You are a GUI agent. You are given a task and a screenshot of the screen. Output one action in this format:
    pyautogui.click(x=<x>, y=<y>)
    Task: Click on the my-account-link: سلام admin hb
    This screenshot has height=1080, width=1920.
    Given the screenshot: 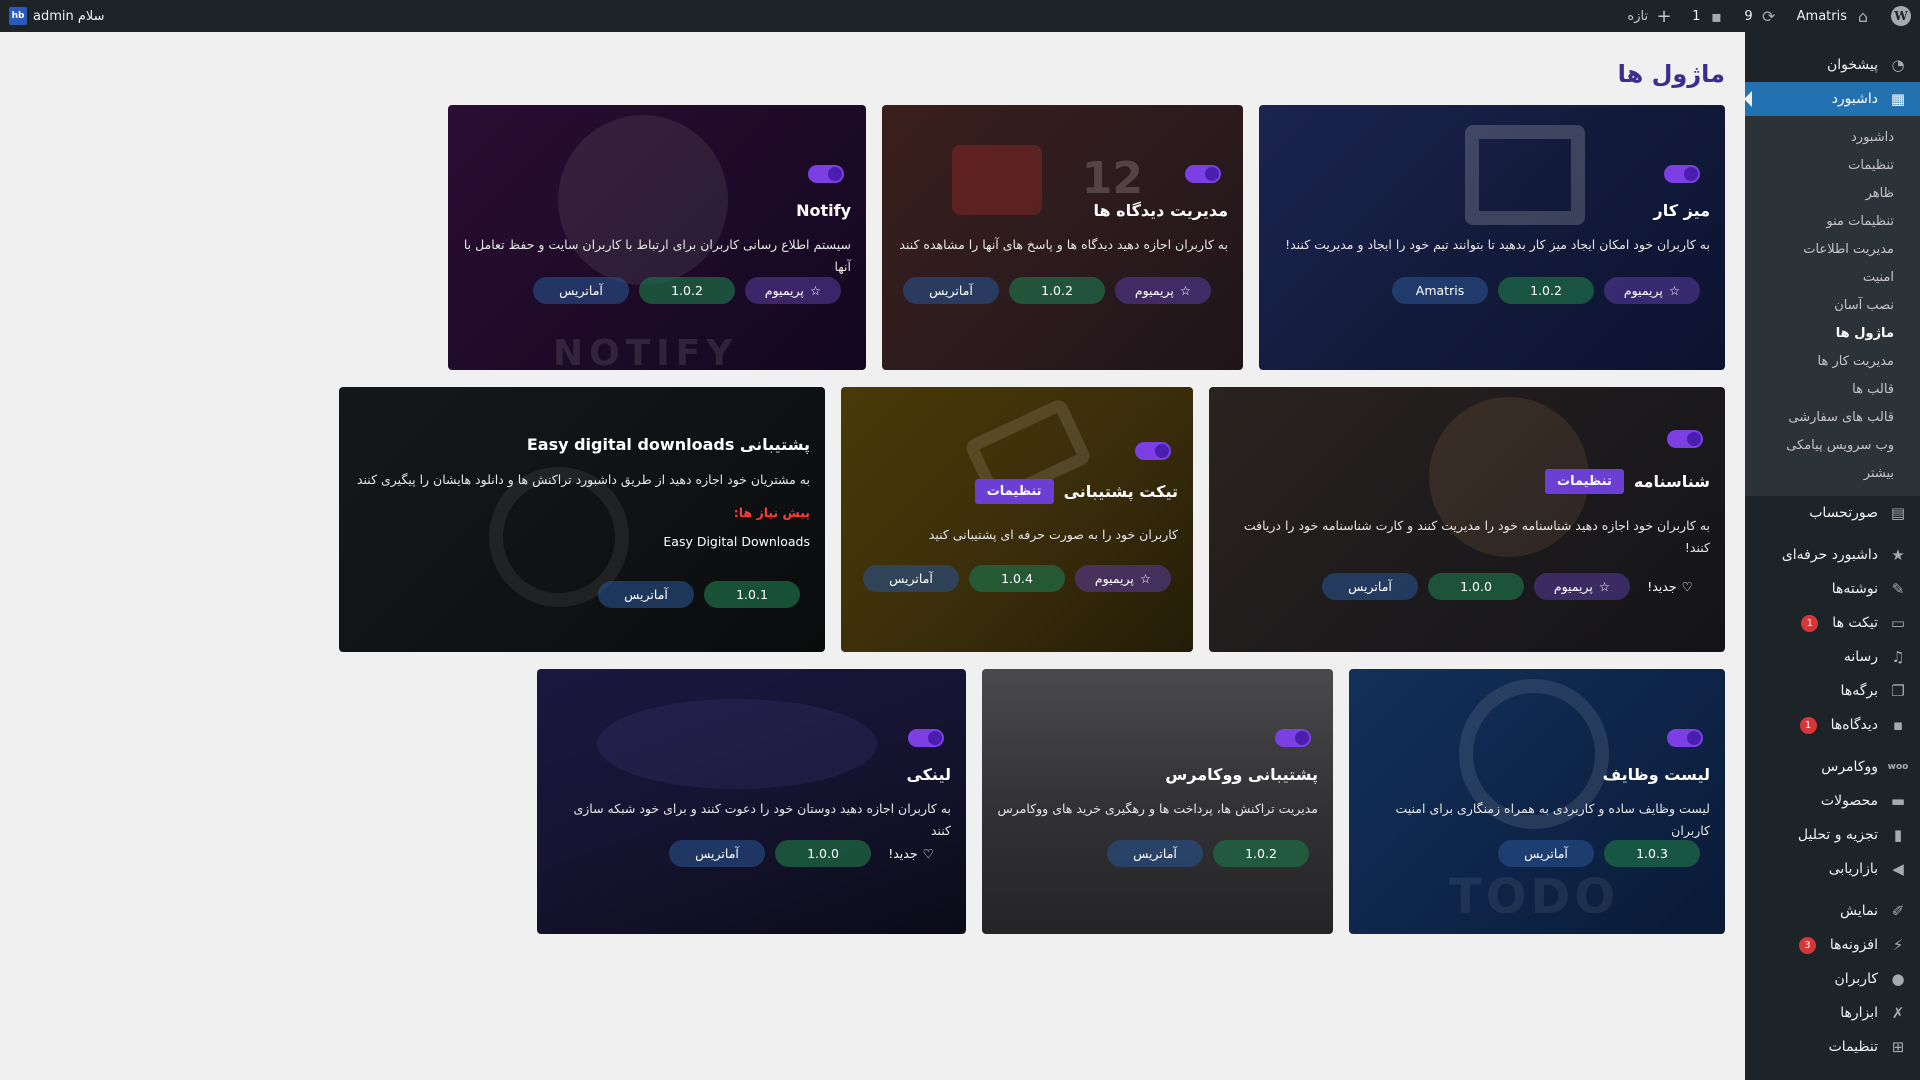 What is the action you would take?
    pyautogui.click(x=57, y=16)
    